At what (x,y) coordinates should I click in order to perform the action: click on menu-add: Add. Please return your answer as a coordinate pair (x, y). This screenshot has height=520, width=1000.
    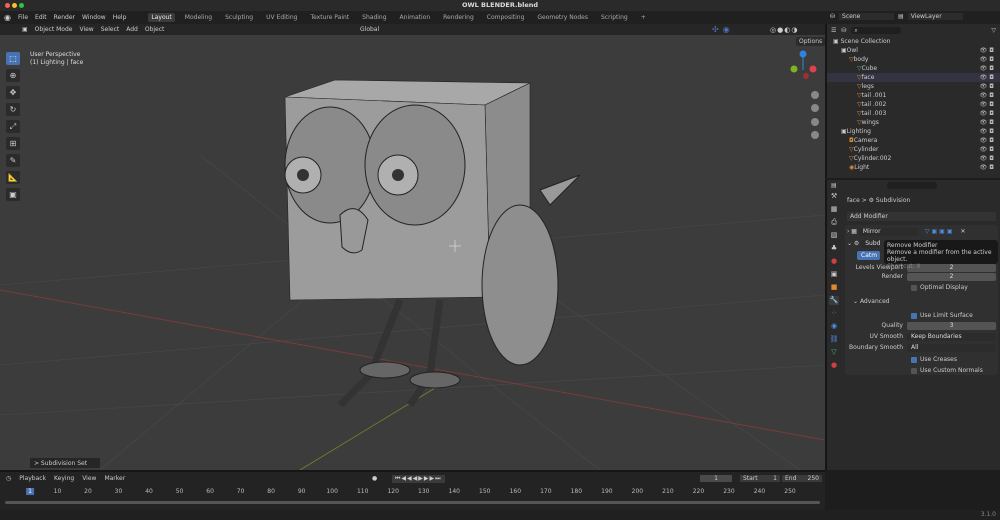
    Looking at the image, I should click on (132, 29).